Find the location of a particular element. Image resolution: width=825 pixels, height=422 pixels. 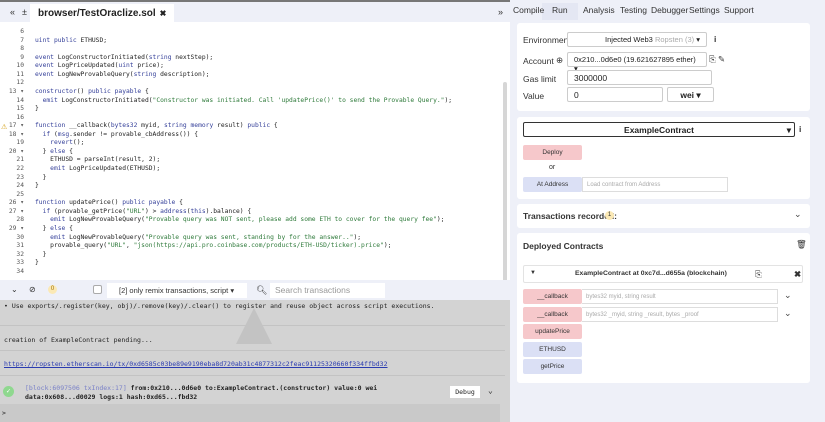

gas-limit-input: 3000000 is located at coordinates (639, 77).